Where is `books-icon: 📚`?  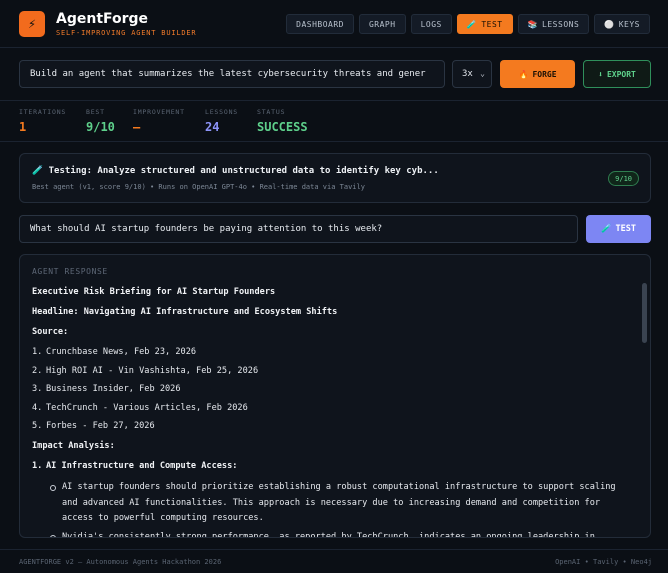 books-icon: 📚 is located at coordinates (533, 24).